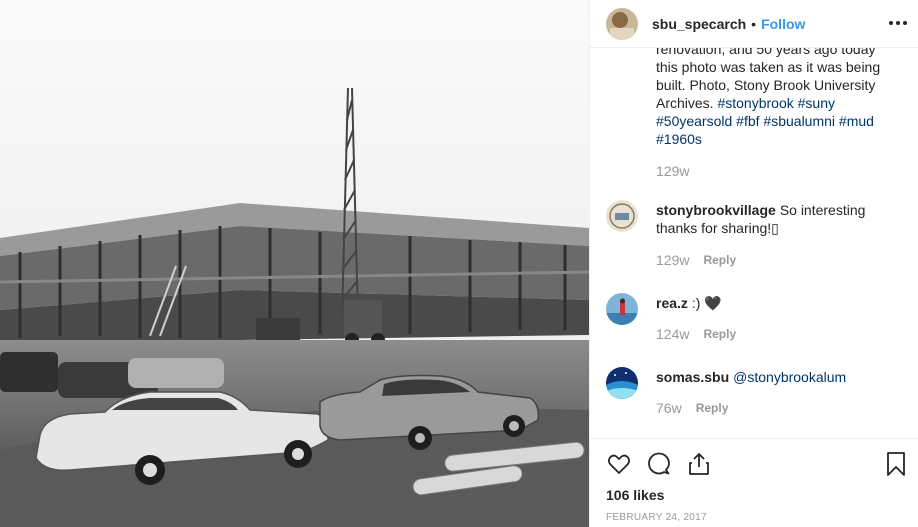 Image resolution: width=918 pixels, height=527 pixels. Describe the element at coordinates (672, 171) in the screenshot. I see `caption-timestamp: 129w` at that location.